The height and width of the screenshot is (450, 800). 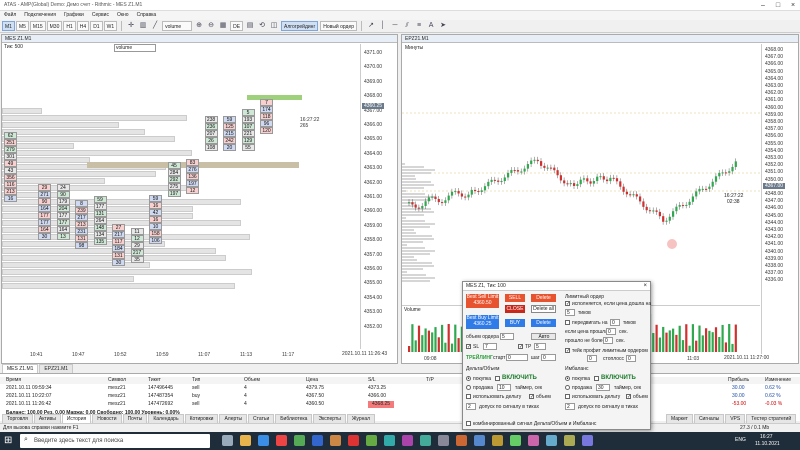 I want to click on channel-icon: ⫽, so click(x=407, y=26).